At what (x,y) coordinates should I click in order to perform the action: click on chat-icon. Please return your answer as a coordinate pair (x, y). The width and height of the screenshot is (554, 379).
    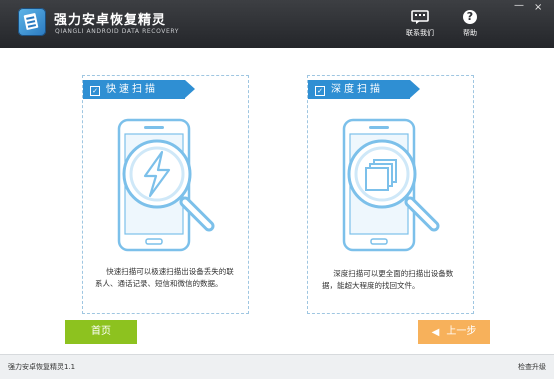
    Looking at the image, I should click on (420, 17).